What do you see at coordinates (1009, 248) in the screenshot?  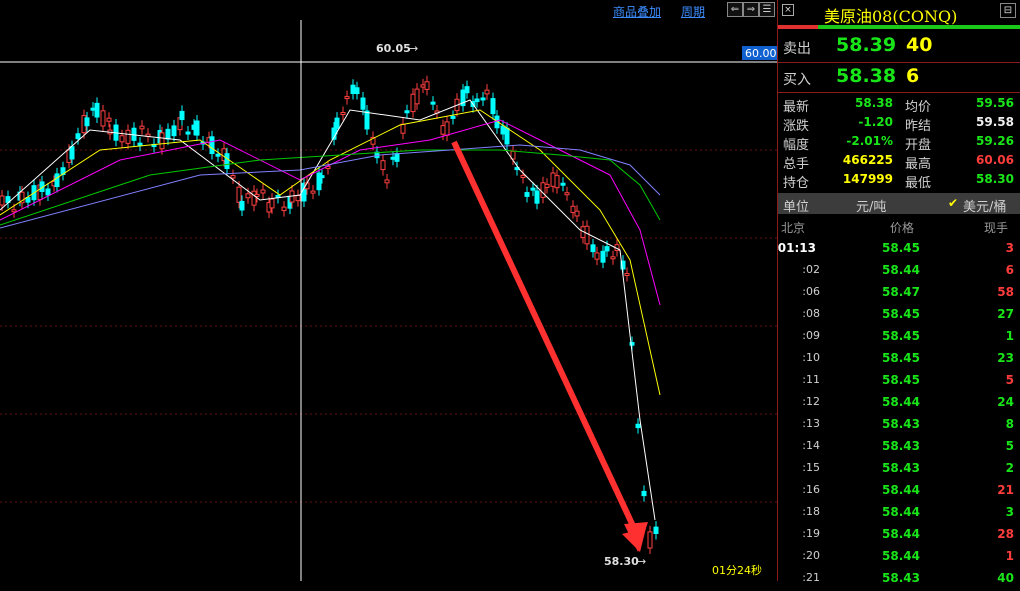 I see `tick-volume: 3` at bounding box center [1009, 248].